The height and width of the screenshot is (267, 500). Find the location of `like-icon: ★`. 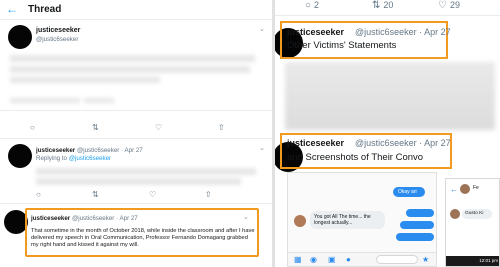

like-icon: ★ is located at coordinates (425, 259).